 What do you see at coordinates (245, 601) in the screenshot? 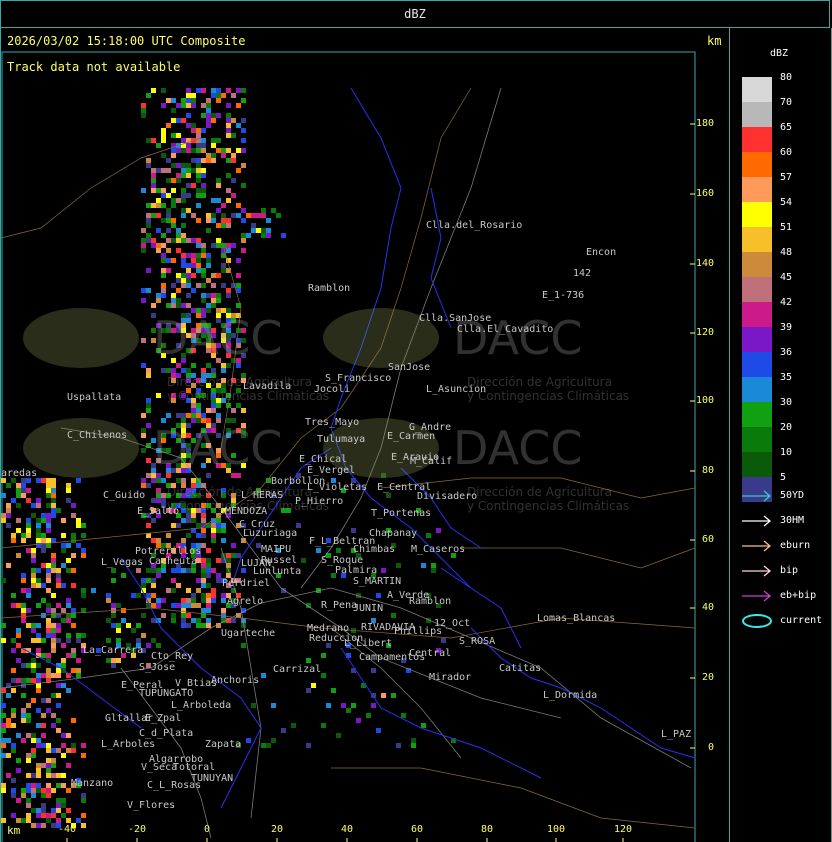
I see `town-label: Agrelo` at bounding box center [245, 601].